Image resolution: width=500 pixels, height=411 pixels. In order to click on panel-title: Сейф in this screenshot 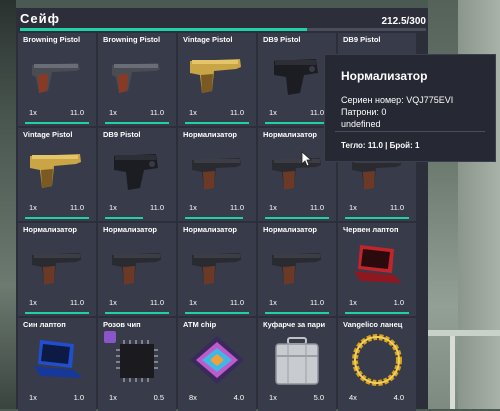, I will do `click(40, 18)`.